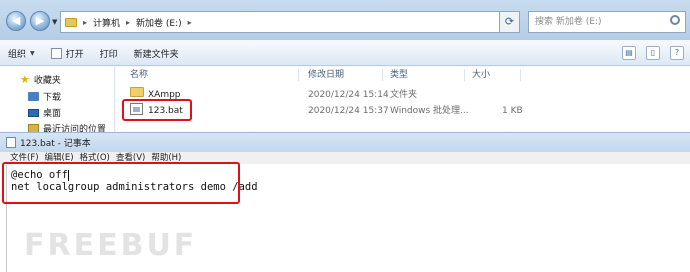 This screenshot has height=272, width=690. What do you see at coordinates (71, 22) in the screenshot?
I see `drive-folder-icon` at bounding box center [71, 22].